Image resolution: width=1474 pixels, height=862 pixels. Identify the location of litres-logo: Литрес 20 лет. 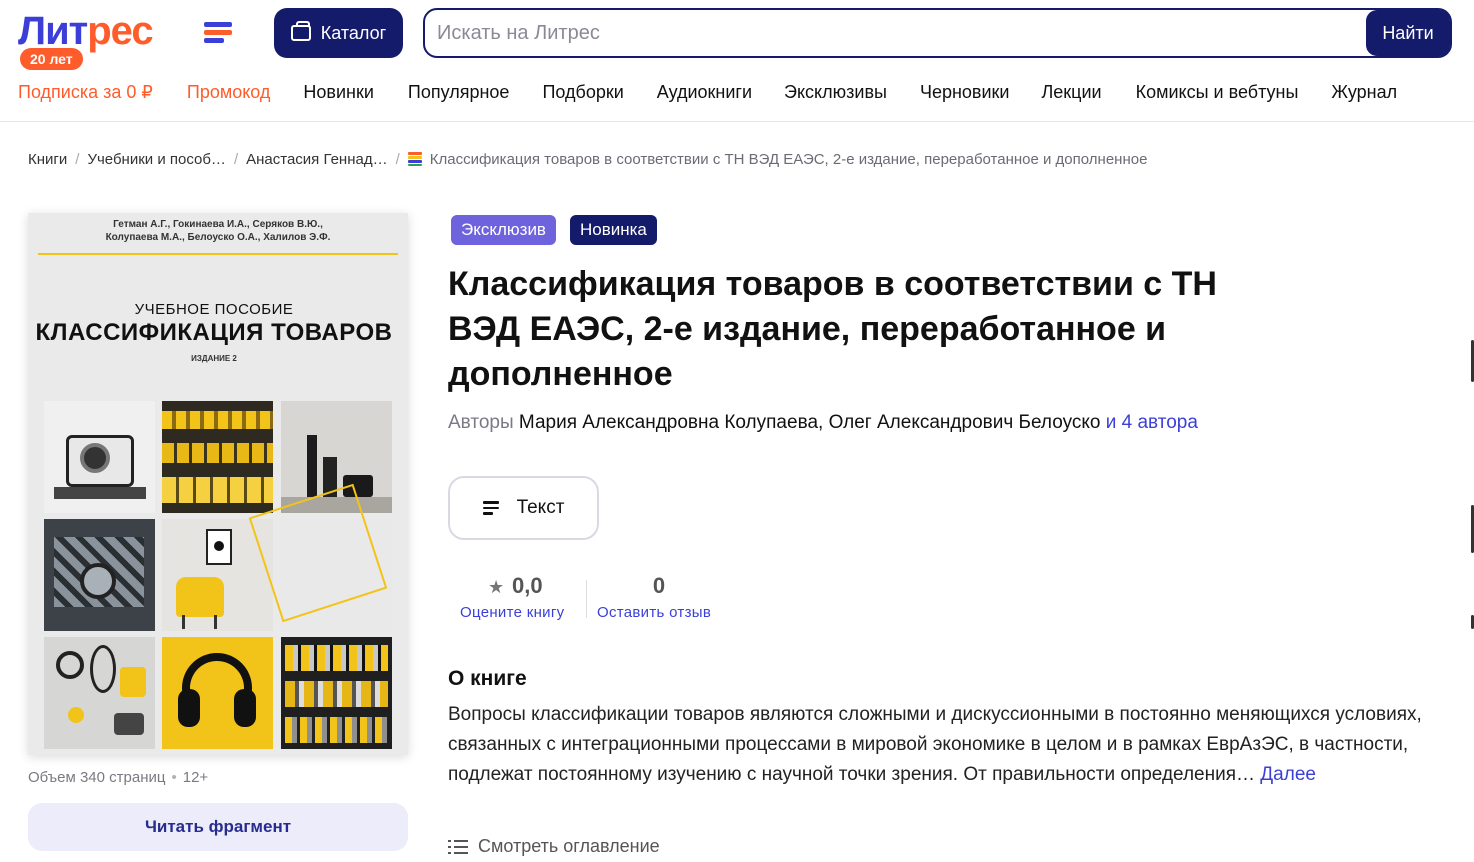
(128, 41).